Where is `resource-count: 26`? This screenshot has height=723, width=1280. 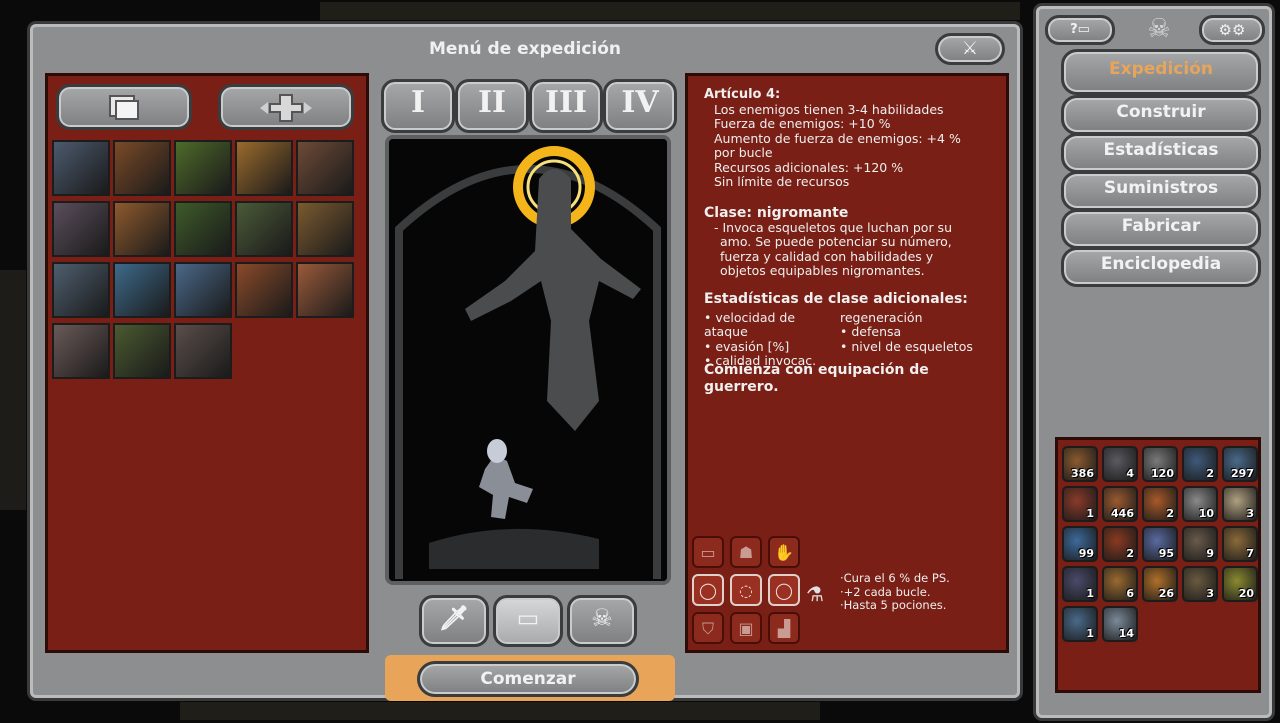
resource-count: 26 is located at coordinates (1166, 593).